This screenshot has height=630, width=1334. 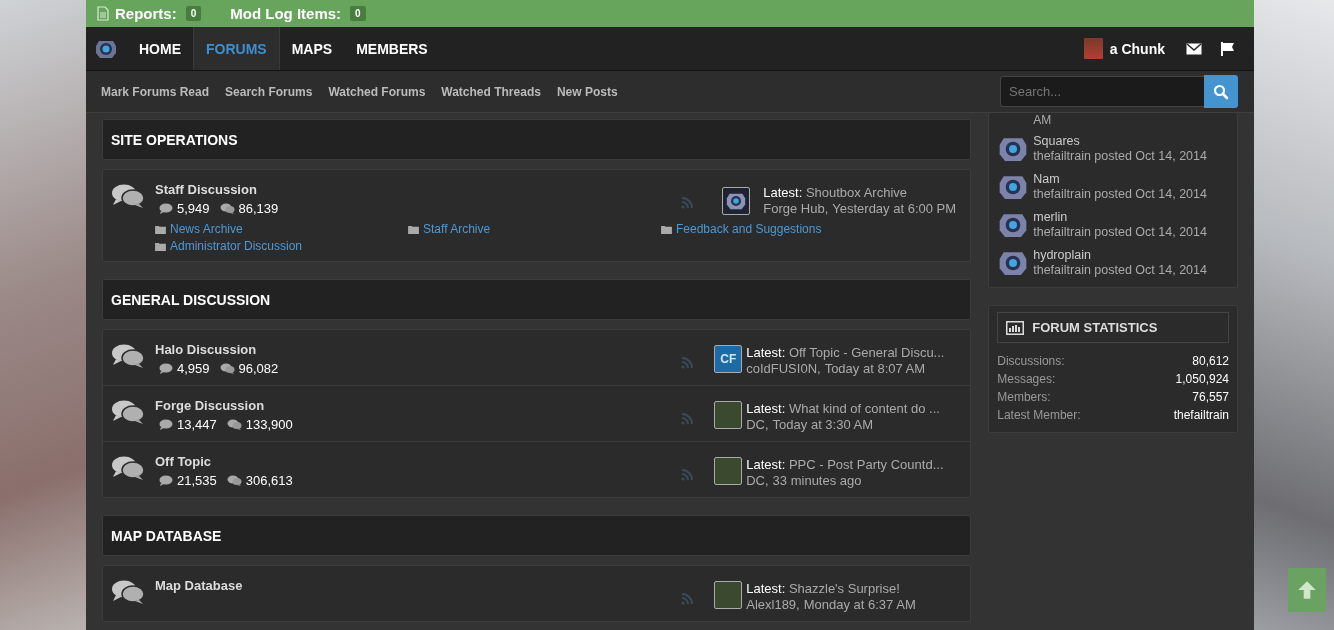 What do you see at coordinates (191, 299) in the screenshot?
I see `category-title: GENERAL DISCUSSION` at bounding box center [191, 299].